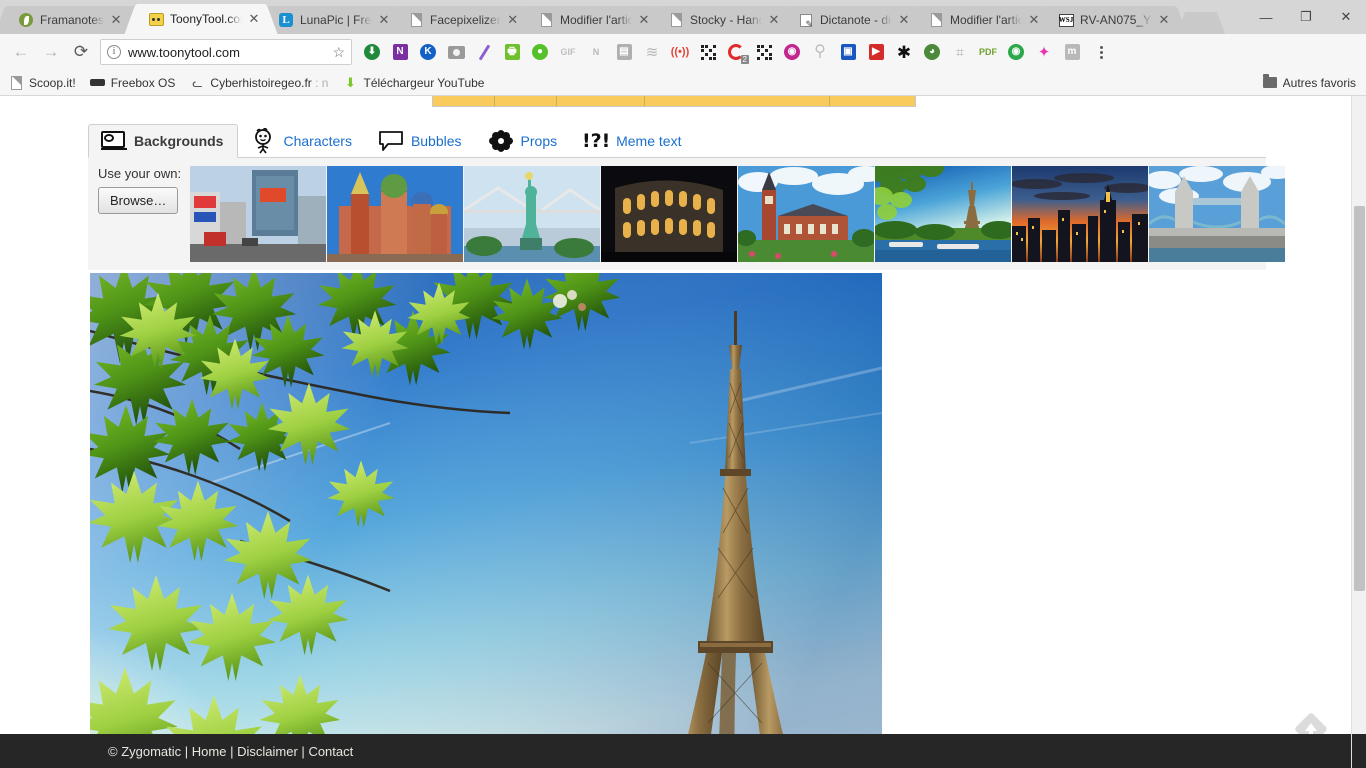 Image resolution: width=1366 pixels, height=768 pixels. Describe the element at coordinates (1101, 52) in the screenshot. I see `chrome-menu-icon` at that location.